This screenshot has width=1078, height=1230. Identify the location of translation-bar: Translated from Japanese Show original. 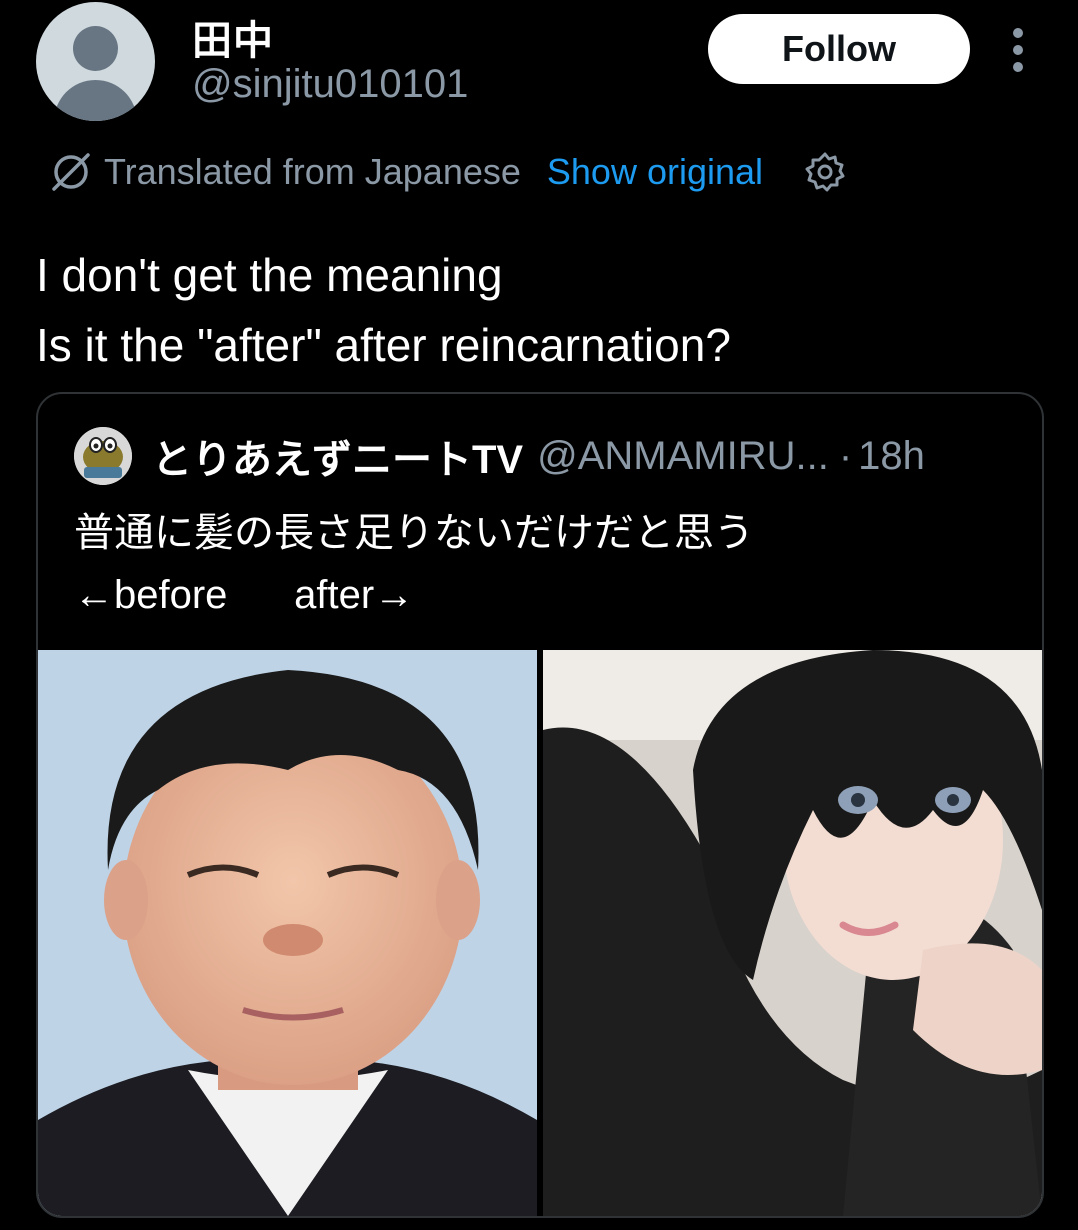
(448, 172).